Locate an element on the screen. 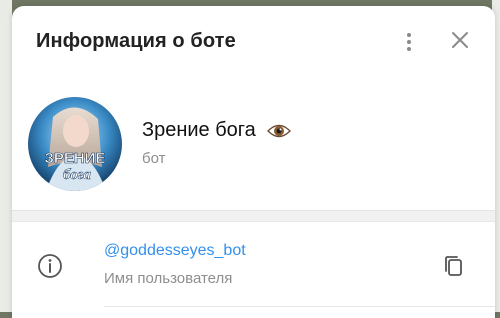 This screenshot has height=318, width=500. username-label: Имя пользователя is located at coordinates (168, 278).